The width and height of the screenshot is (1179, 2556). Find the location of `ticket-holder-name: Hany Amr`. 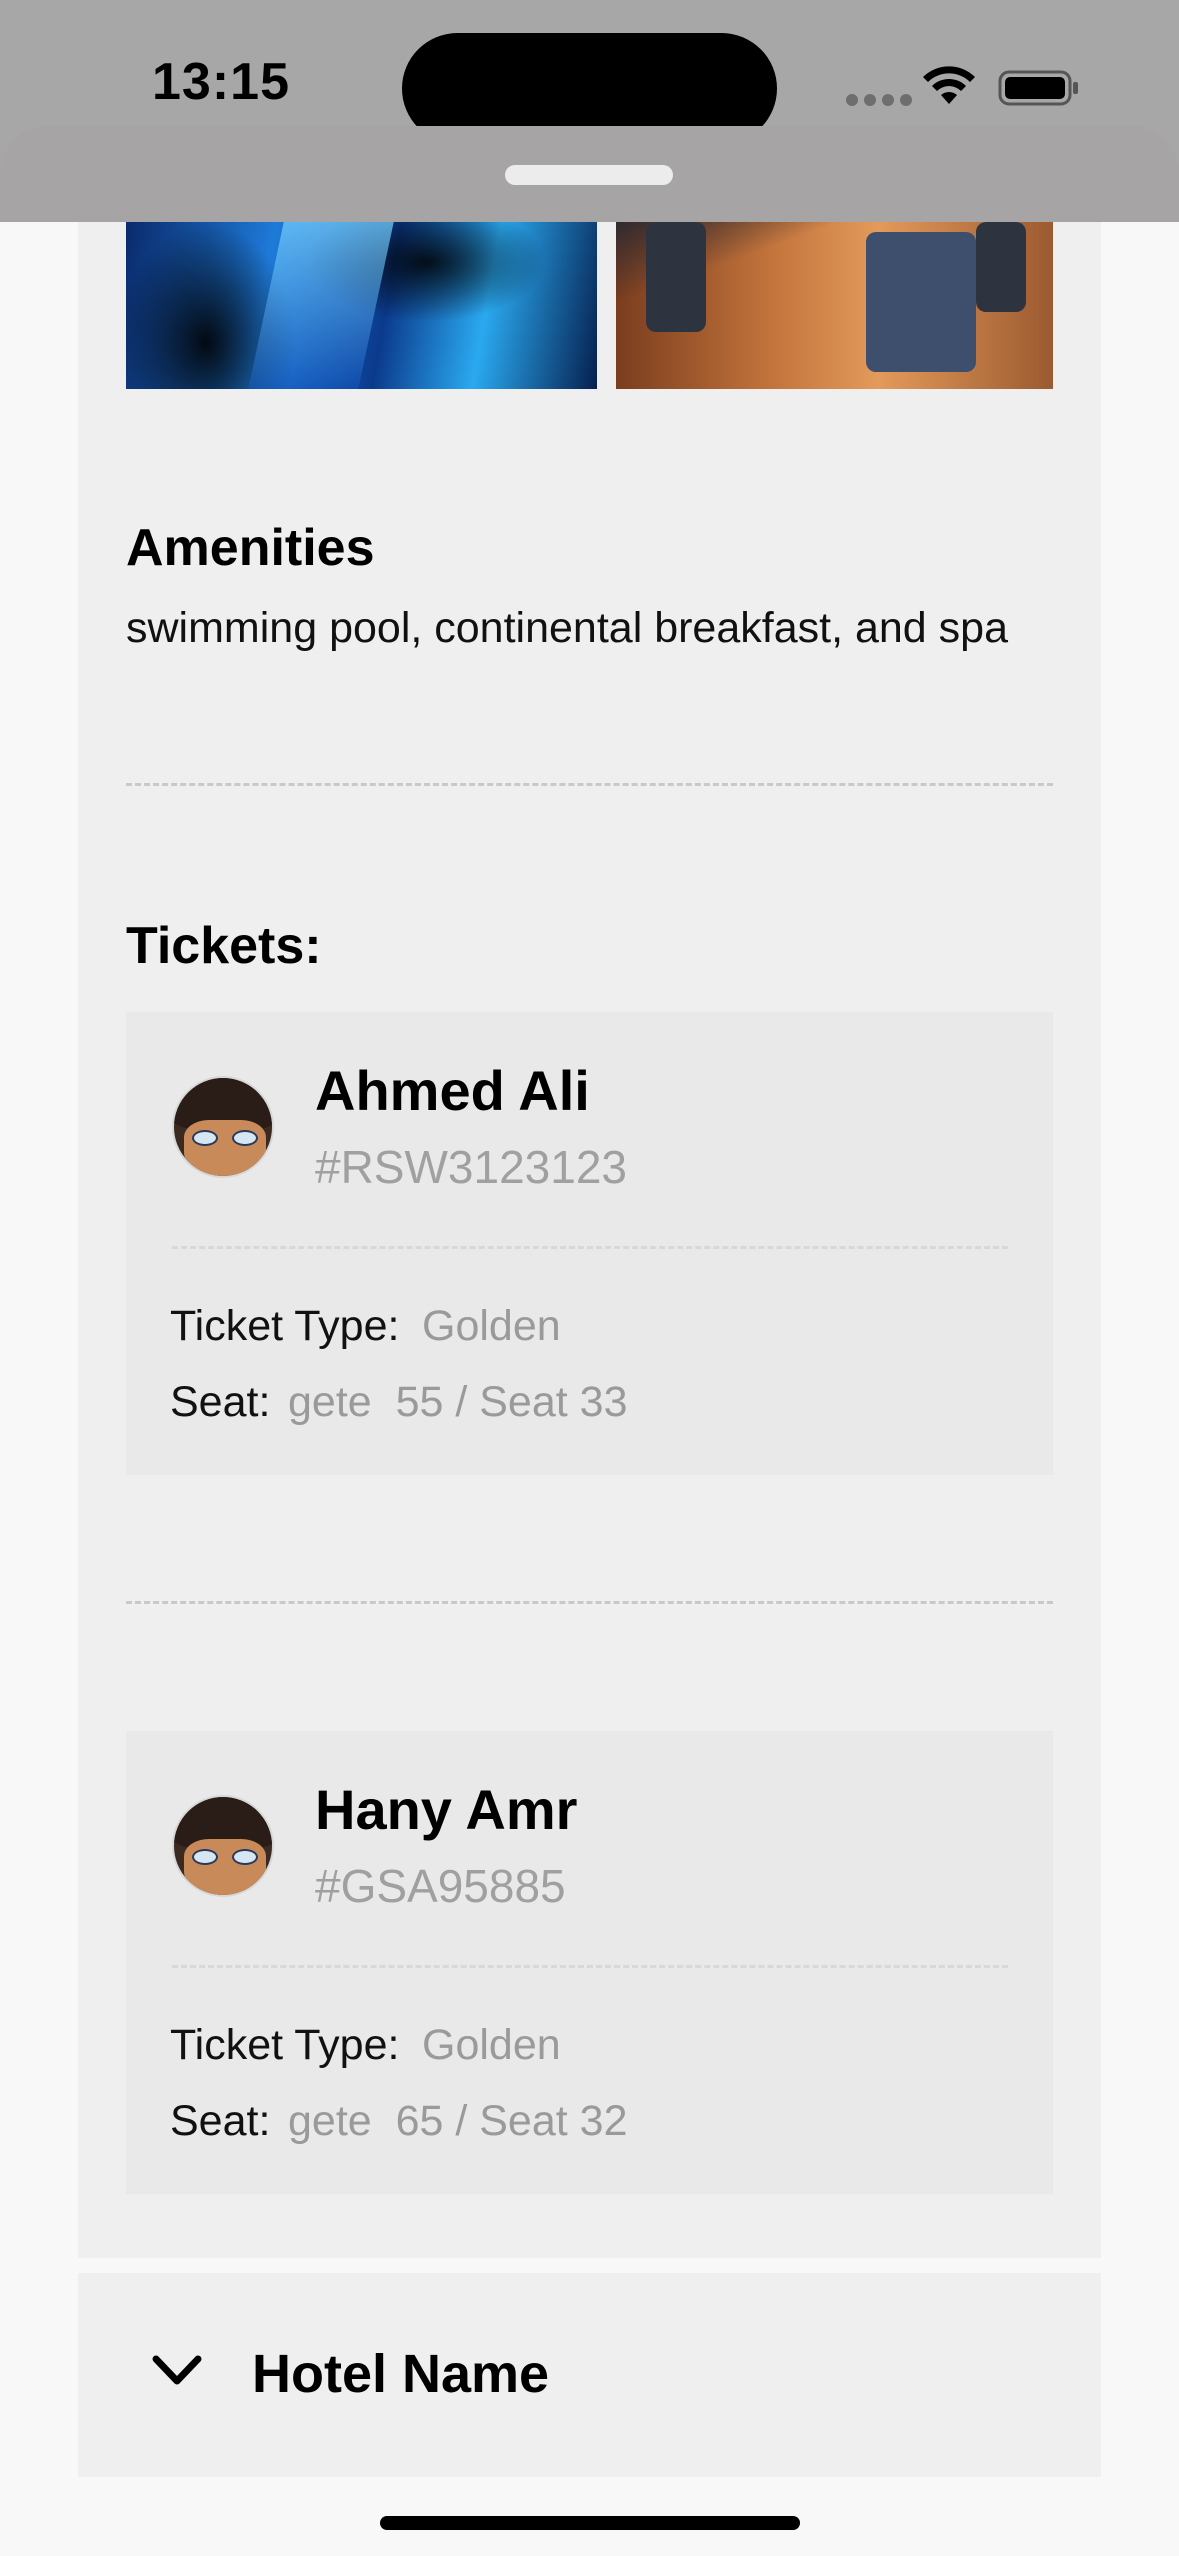

ticket-holder-name: Hany Amr is located at coordinates (446, 1809).